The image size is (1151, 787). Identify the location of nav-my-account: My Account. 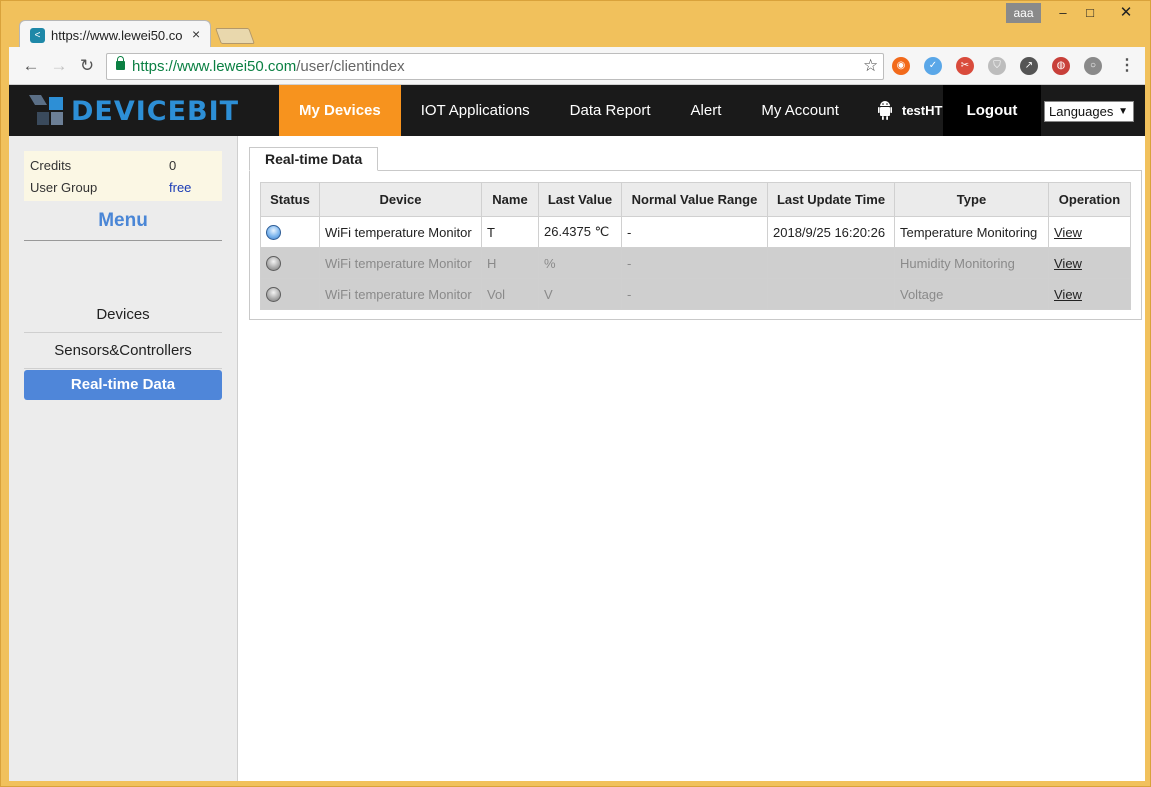
(800, 110).